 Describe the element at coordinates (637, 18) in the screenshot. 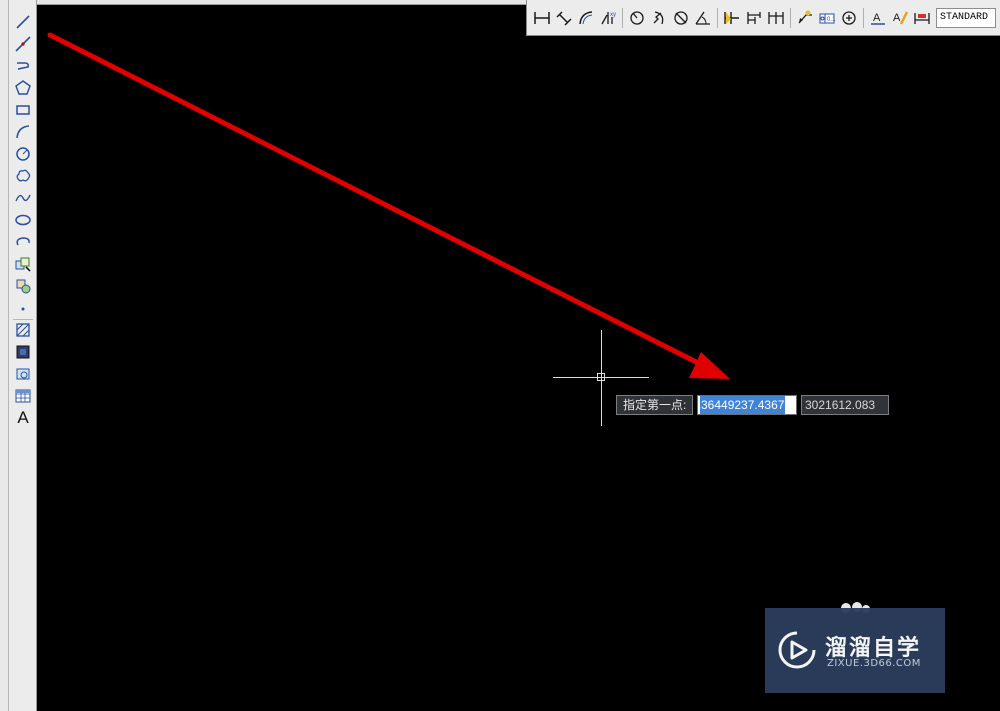

I see `radius-dimension-icon` at that location.